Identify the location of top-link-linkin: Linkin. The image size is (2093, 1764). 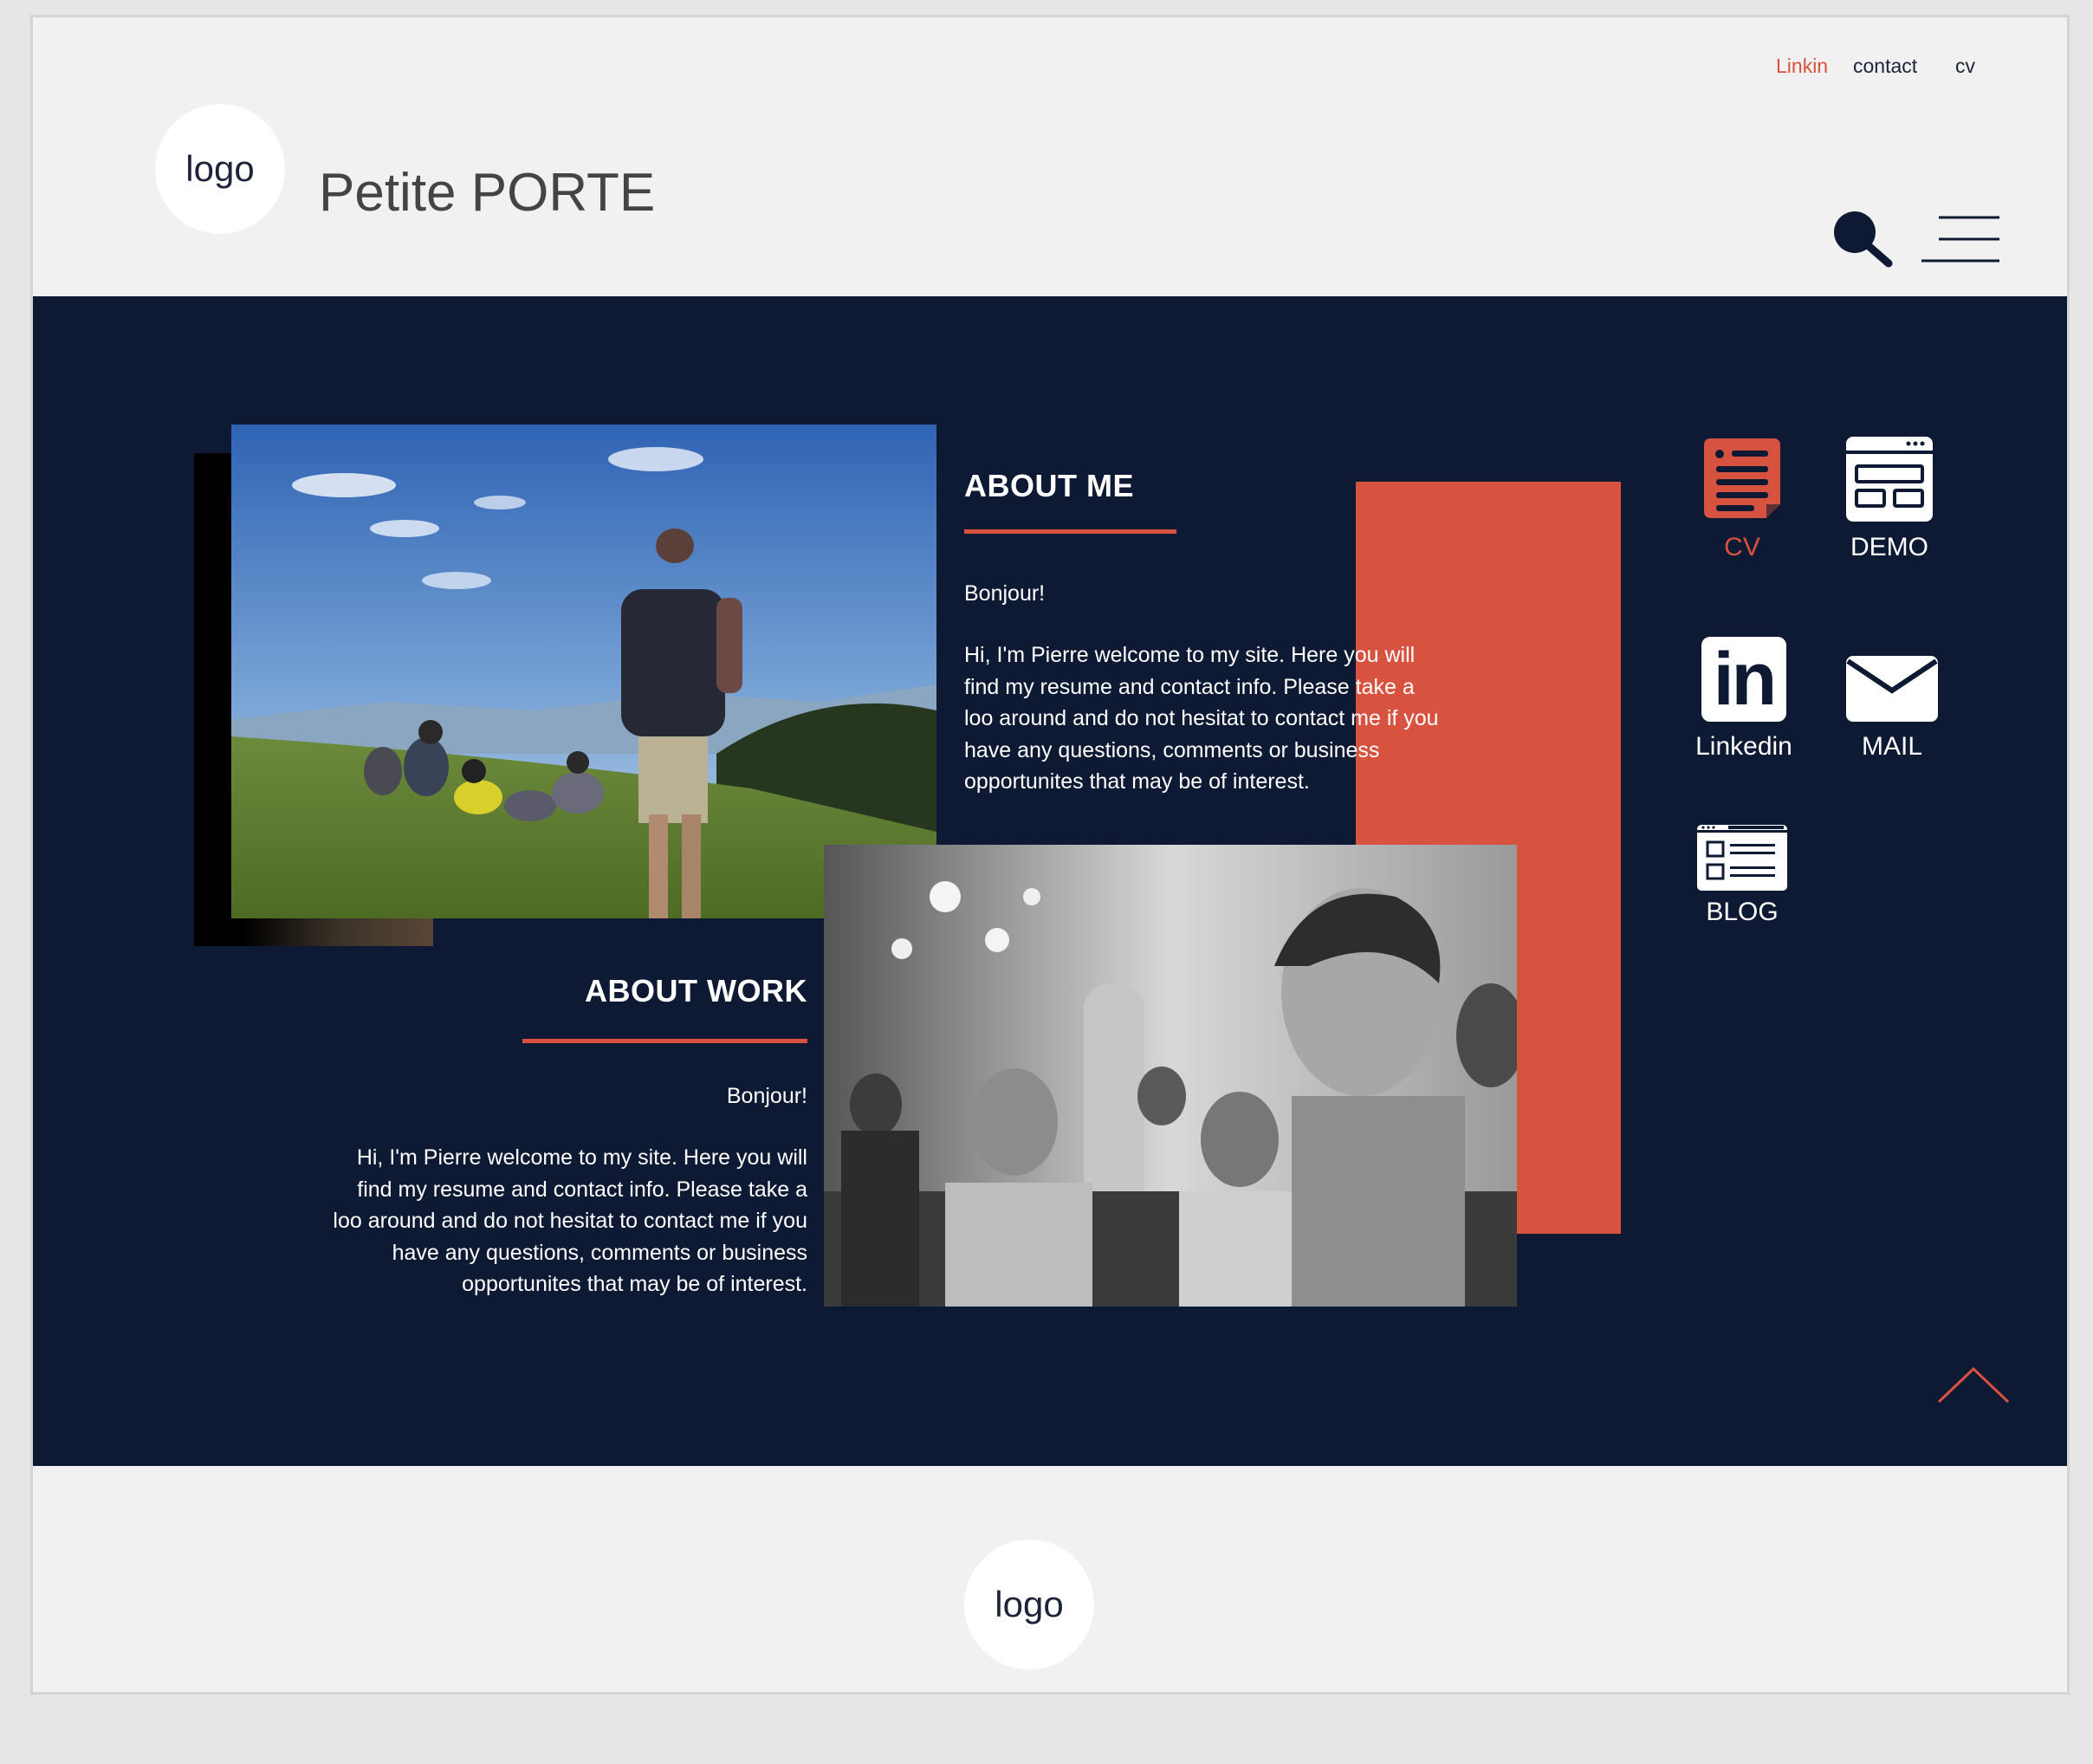
(1802, 66).